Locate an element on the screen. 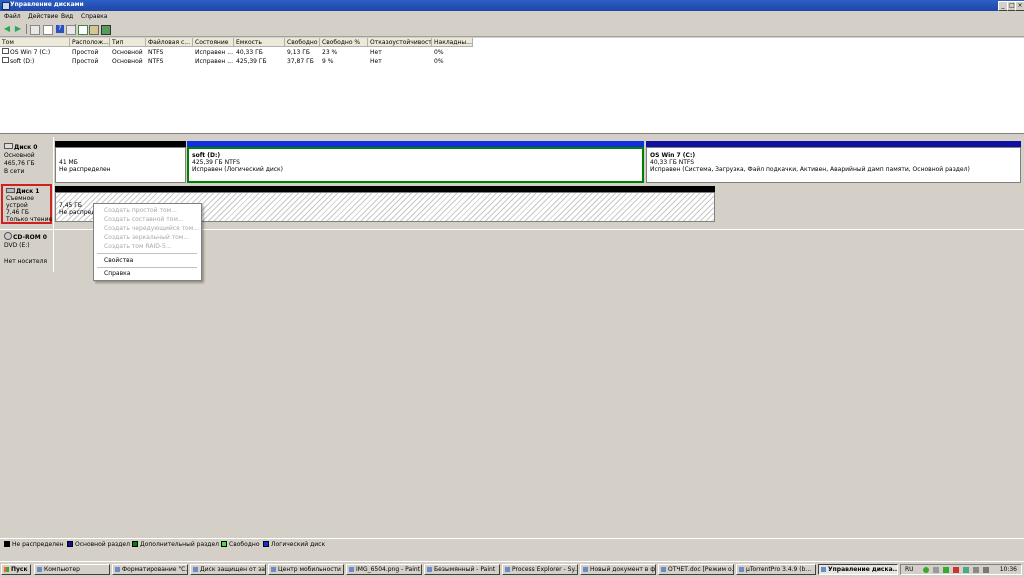 The width and height of the screenshot is (1024, 577). menu-item-properties: Свойства is located at coordinates (118, 260).